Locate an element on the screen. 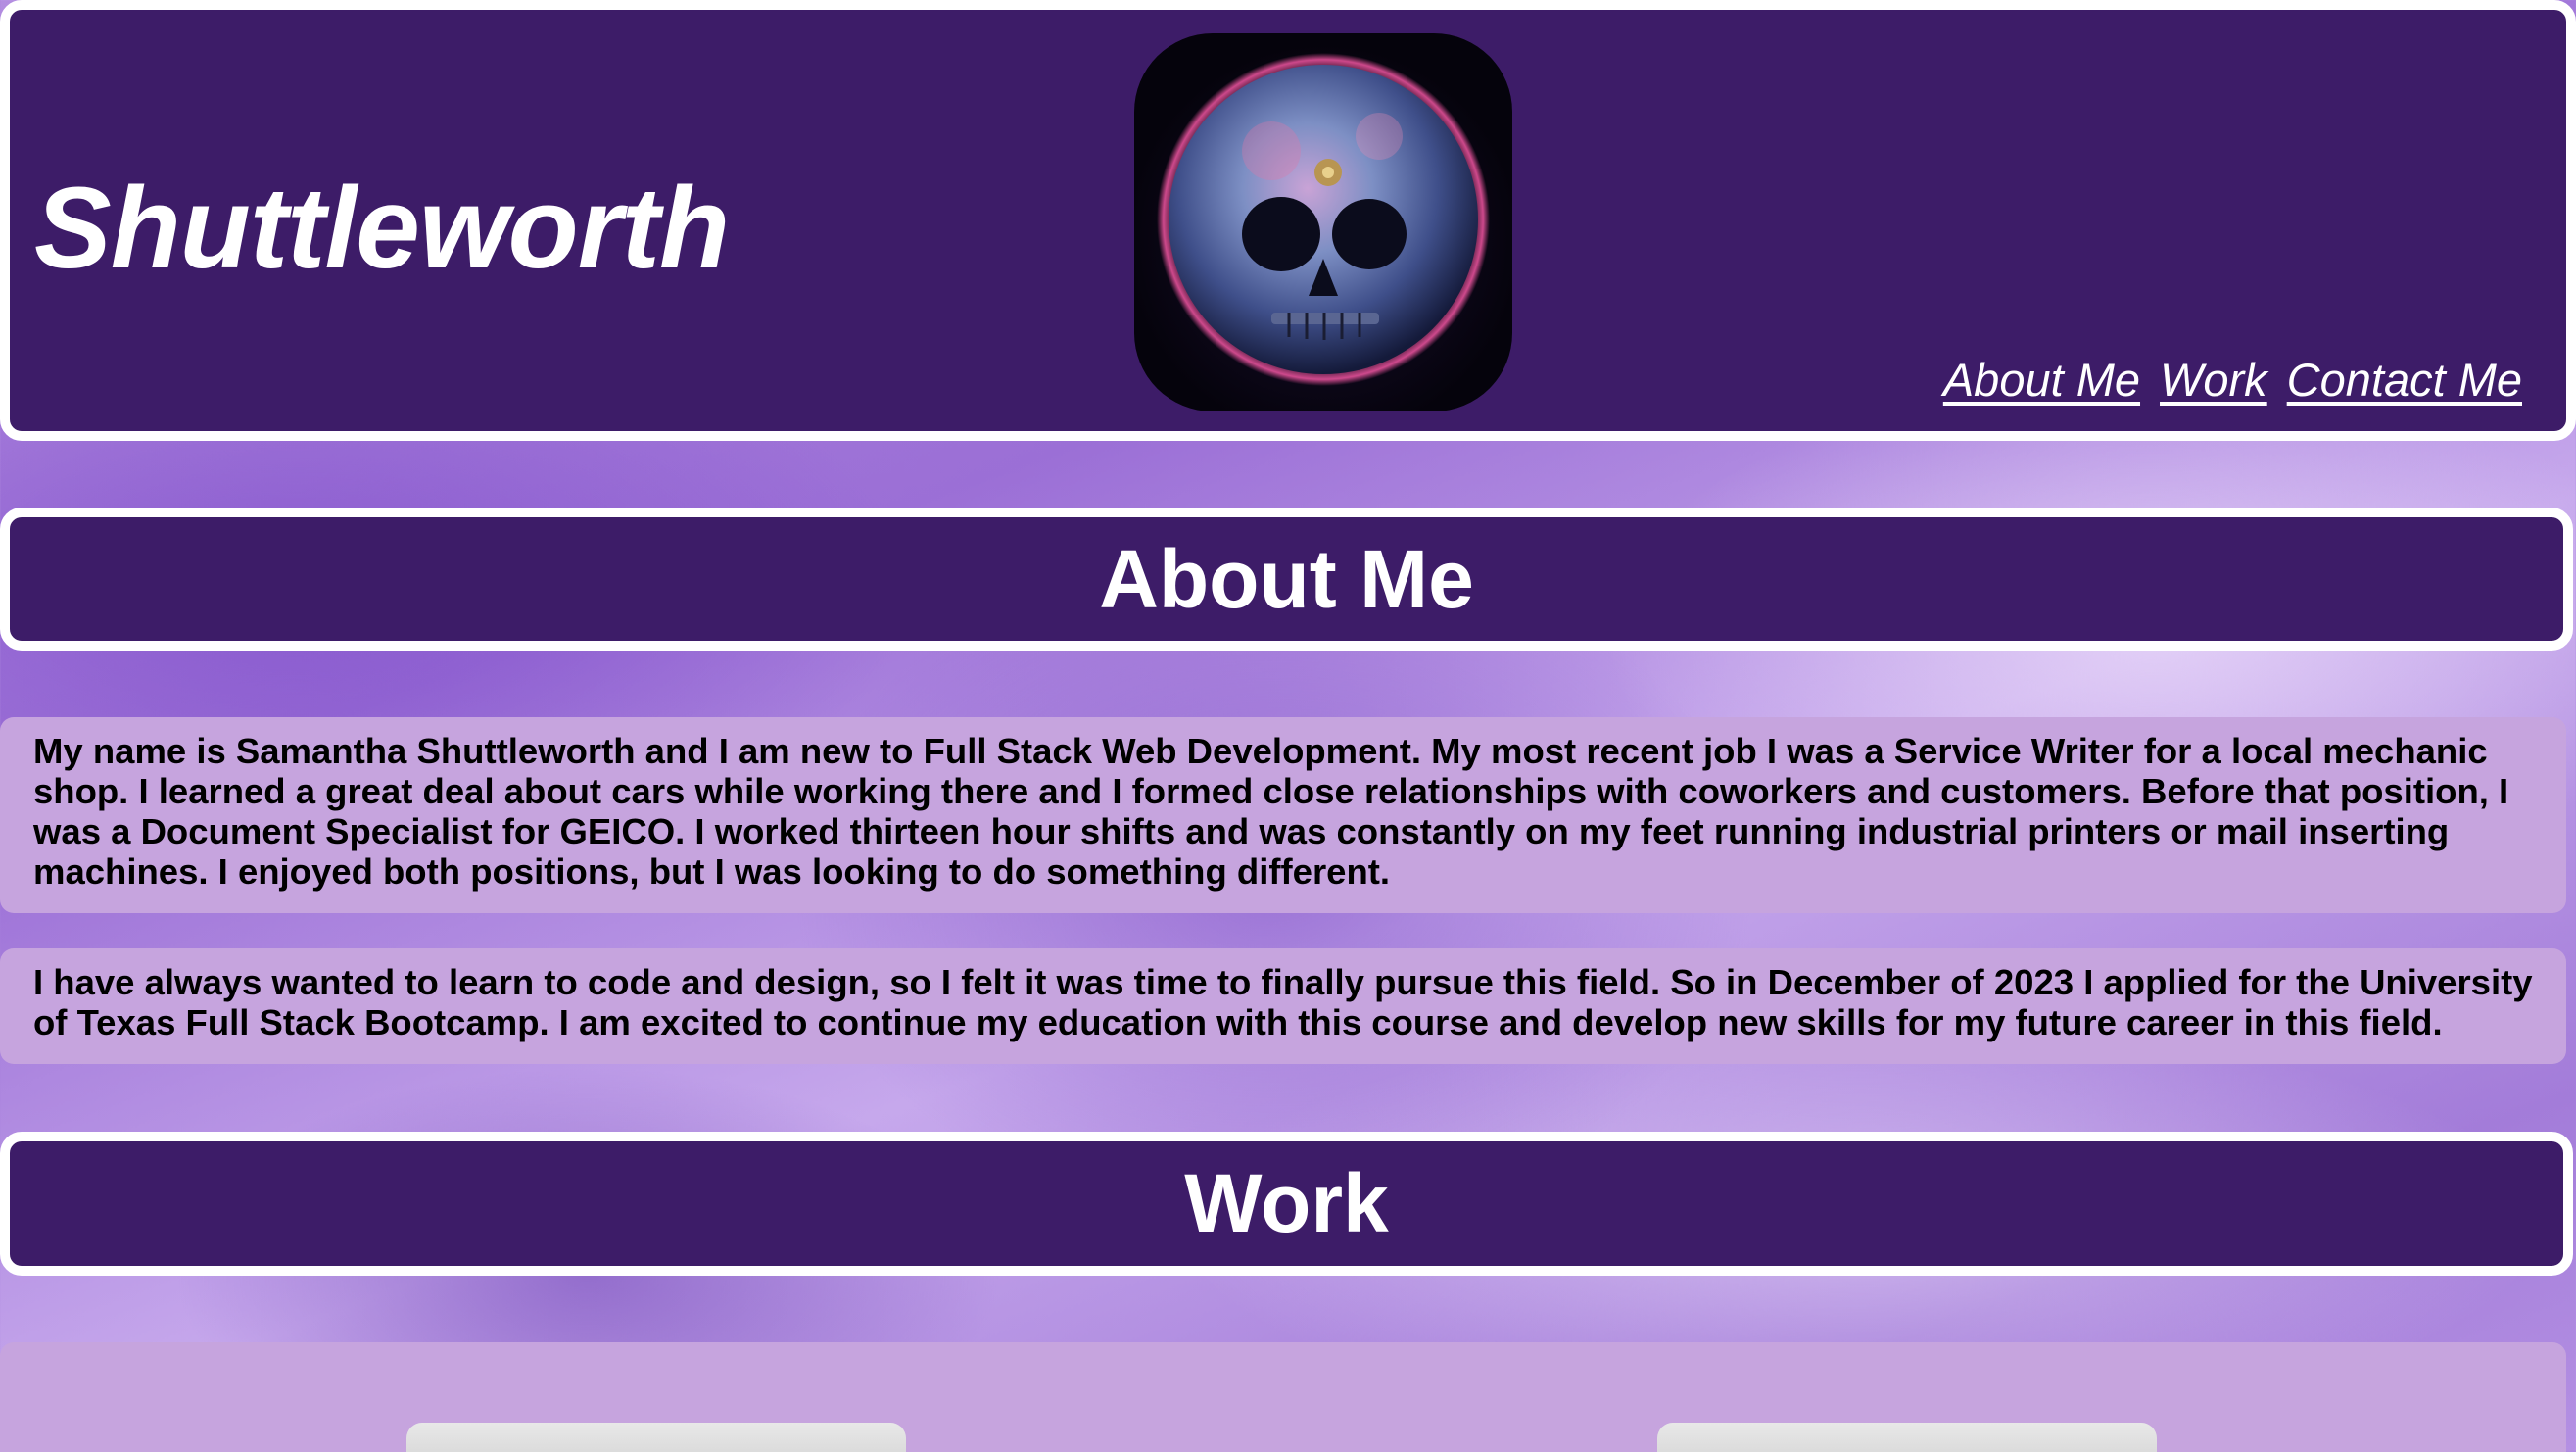  about-me-heading: About Me is located at coordinates (1287, 580).